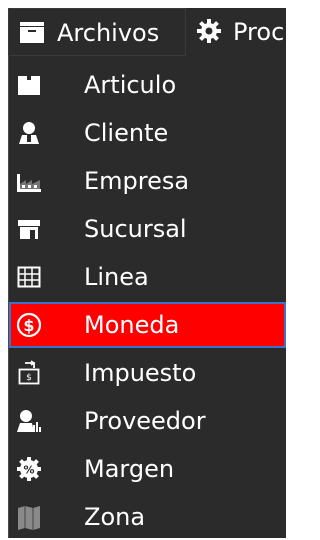 This screenshot has height=540, width=320. Describe the element at coordinates (29, 229) in the screenshot. I see `store-icon` at that location.